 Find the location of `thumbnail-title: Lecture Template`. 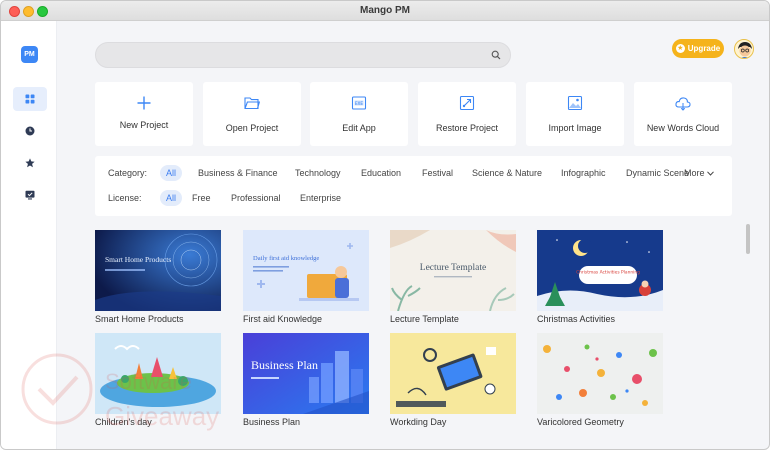

thumbnail-title: Lecture Template is located at coordinates (453, 268).